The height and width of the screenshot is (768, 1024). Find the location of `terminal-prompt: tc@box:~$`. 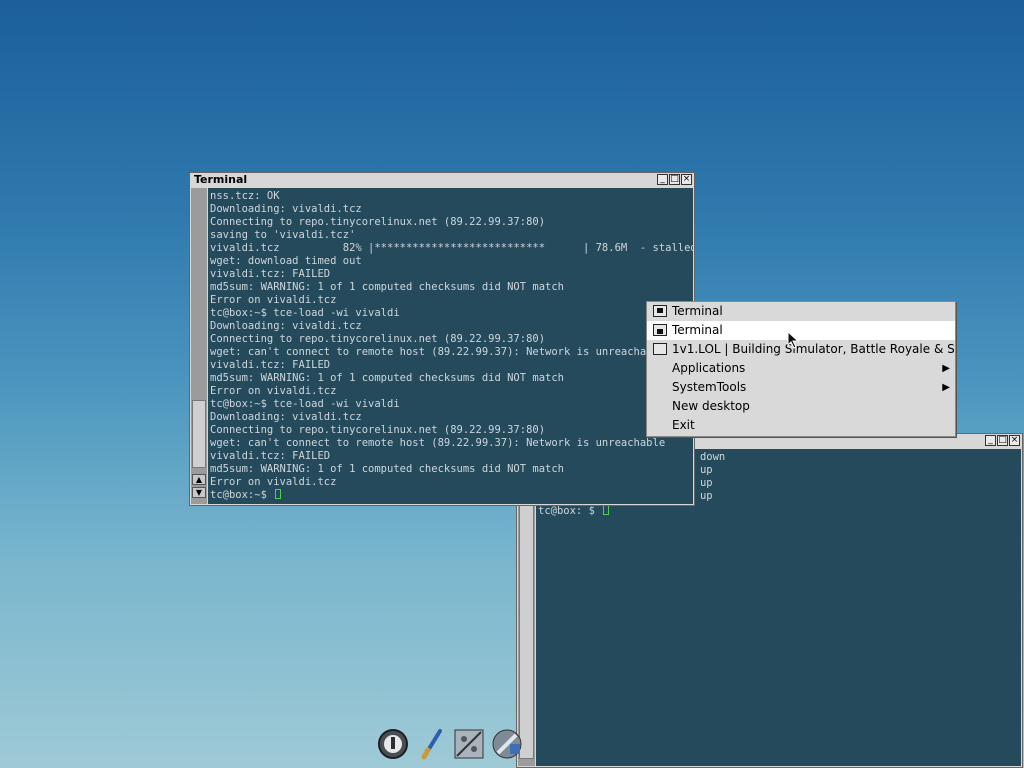

terminal-prompt: tc@box:~$ is located at coordinates (242, 495).